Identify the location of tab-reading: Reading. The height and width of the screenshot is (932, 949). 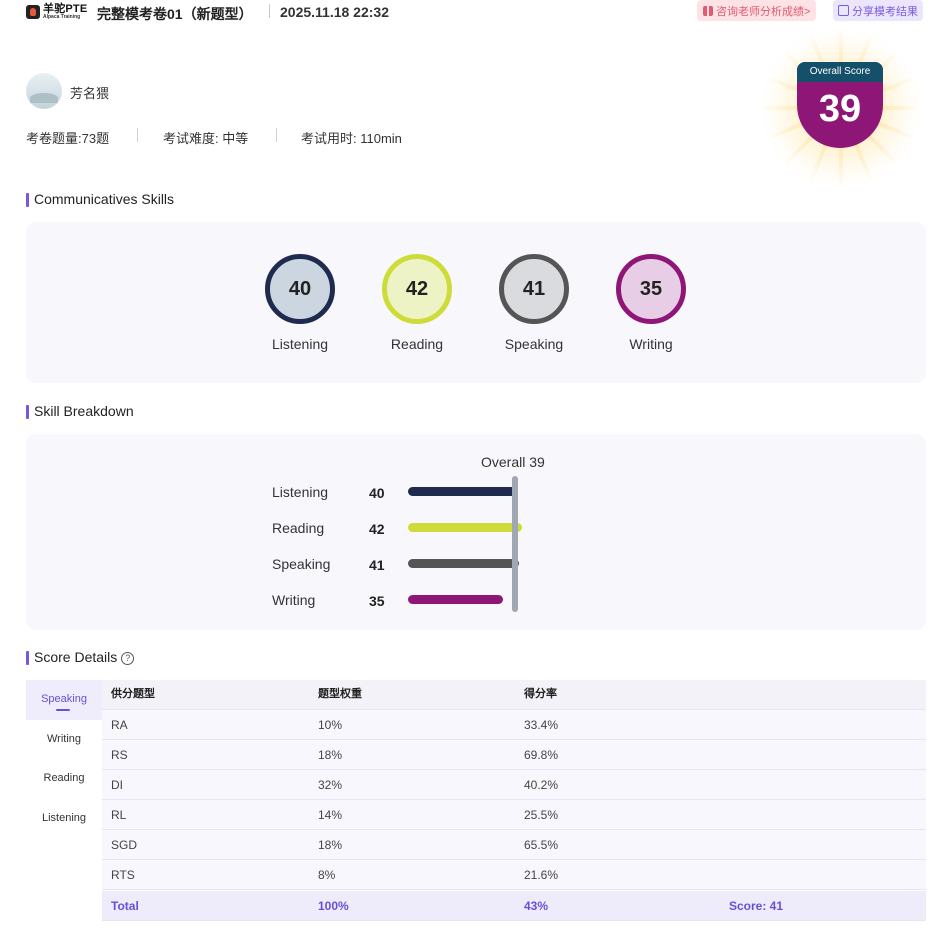
(64, 778).